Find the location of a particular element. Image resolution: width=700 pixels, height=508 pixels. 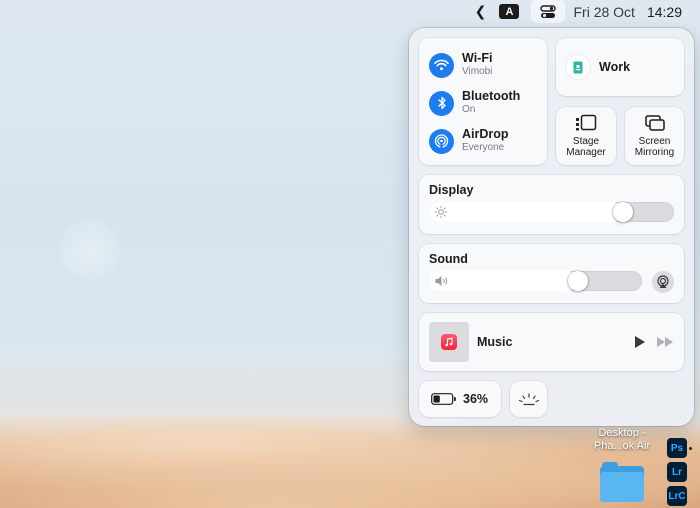

bluetooth-toggle: Bluetooth On is located at coordinates (474, 103).